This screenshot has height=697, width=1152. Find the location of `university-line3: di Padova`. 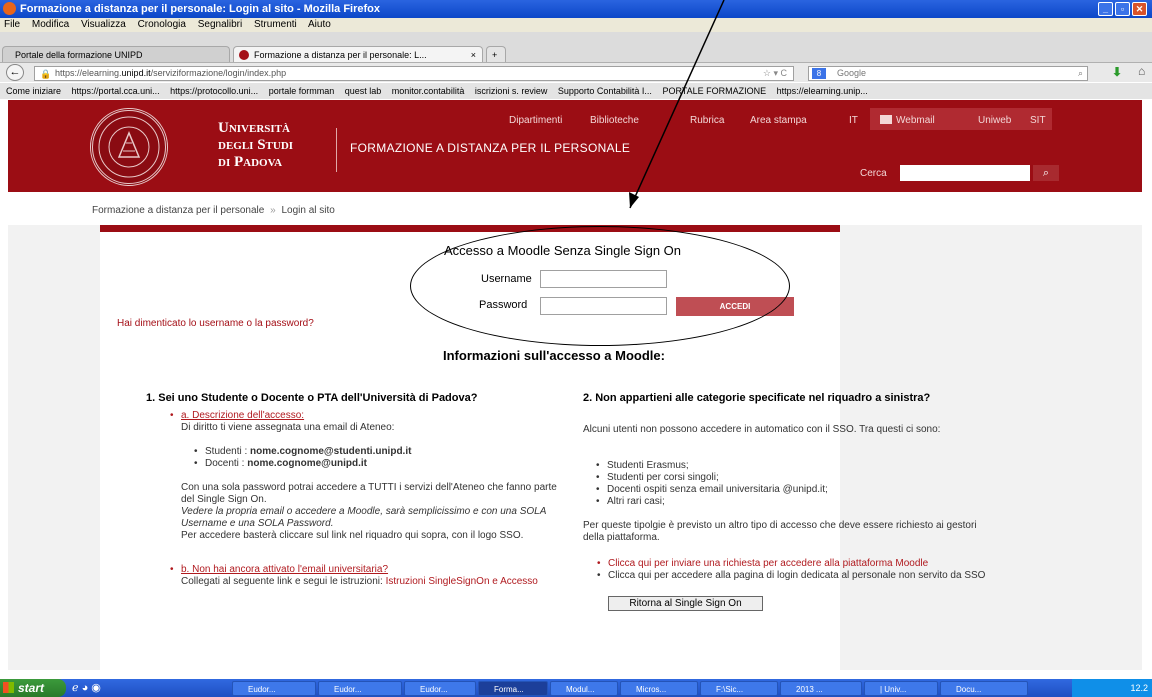

university-line3: di Padova is located at coordinates (250, 162).